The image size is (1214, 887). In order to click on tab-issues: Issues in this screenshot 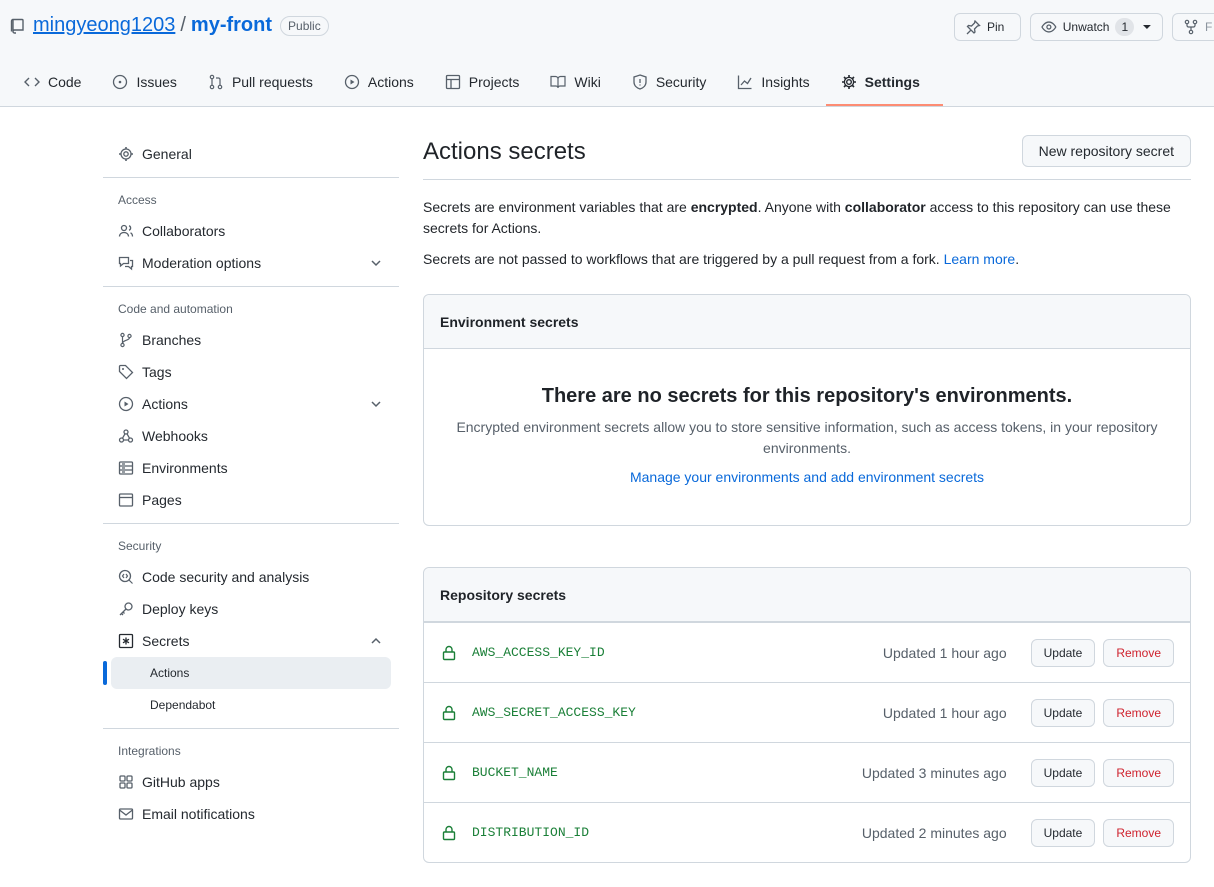, I will do `click(144, 82)`.